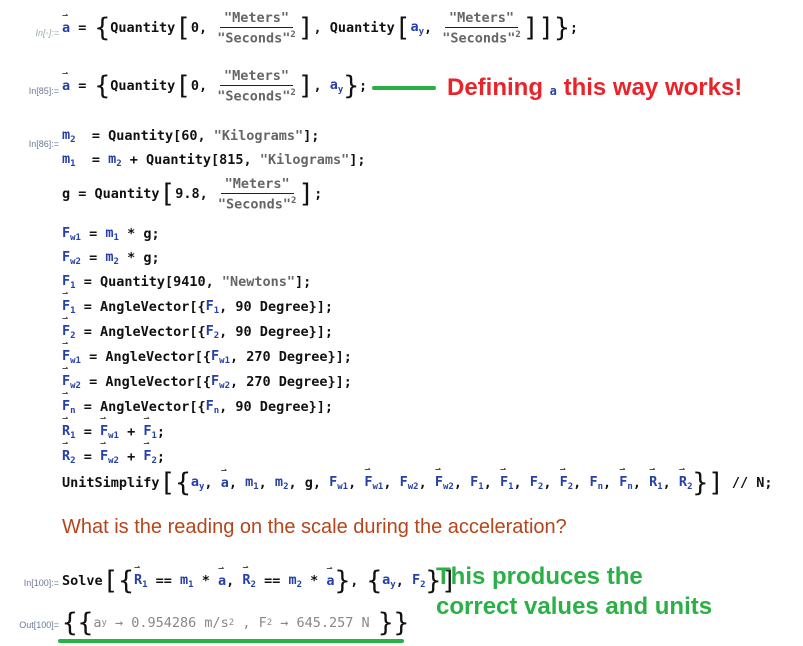 Image resolution: width=803 pixels, height=646 pixels. I want to click on code-text: , 90 Degree}];, so click(276, 332).